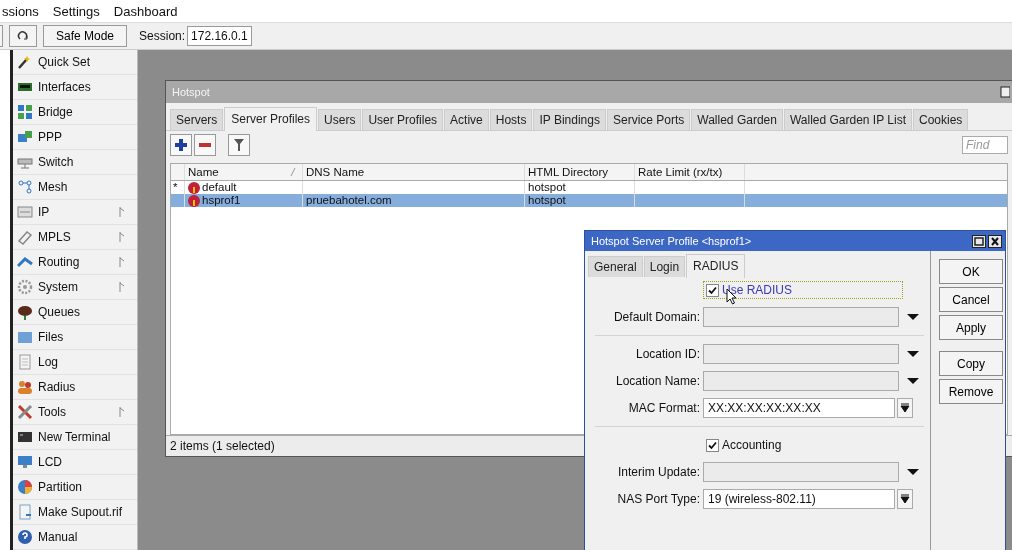 Image resolution: width=1012 pixels, height=550 pixels. Describe the element at coordinates (403, 119) in the screenshot. I see `tab: User Profiles` at that location.